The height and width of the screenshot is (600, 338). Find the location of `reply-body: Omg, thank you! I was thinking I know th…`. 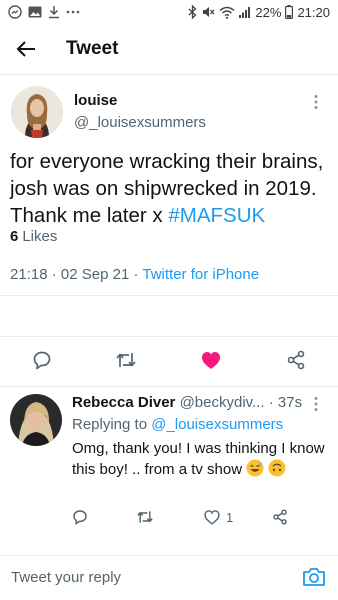

reply-body: Omg, thank you! I was thinking I know th… is located at coordinates (198, 459).